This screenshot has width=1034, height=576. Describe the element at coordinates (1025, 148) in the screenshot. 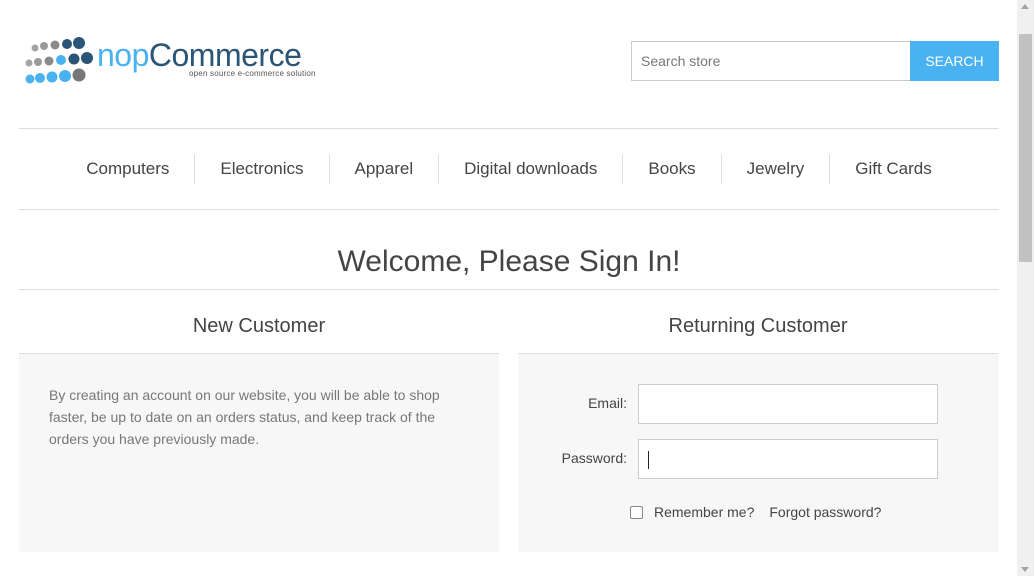

I see `scrollbar-thumb` at that location.